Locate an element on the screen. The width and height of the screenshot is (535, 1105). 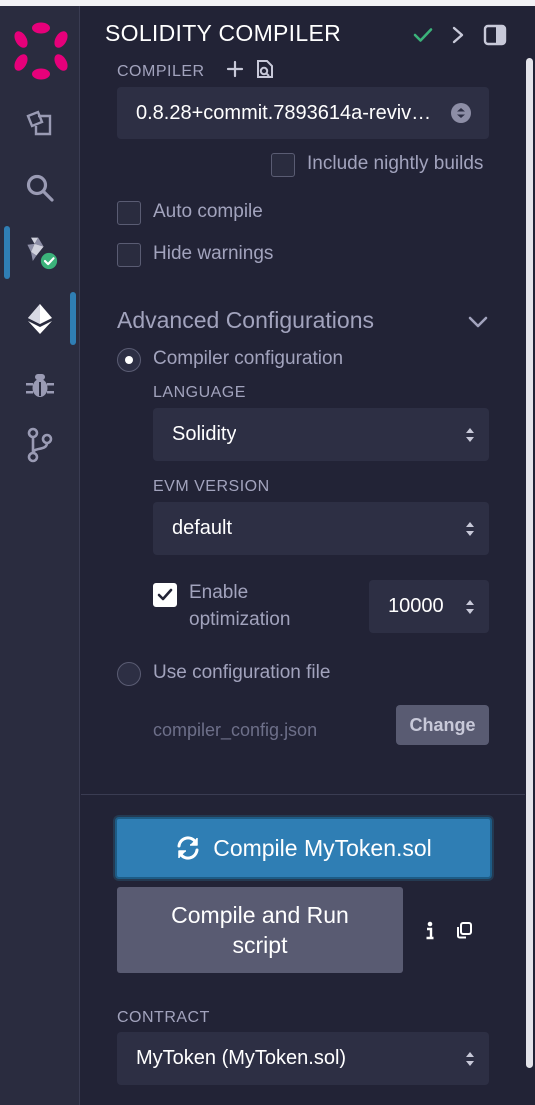
optimization-runs-input: 10000 is located at coordinates (429, 606).